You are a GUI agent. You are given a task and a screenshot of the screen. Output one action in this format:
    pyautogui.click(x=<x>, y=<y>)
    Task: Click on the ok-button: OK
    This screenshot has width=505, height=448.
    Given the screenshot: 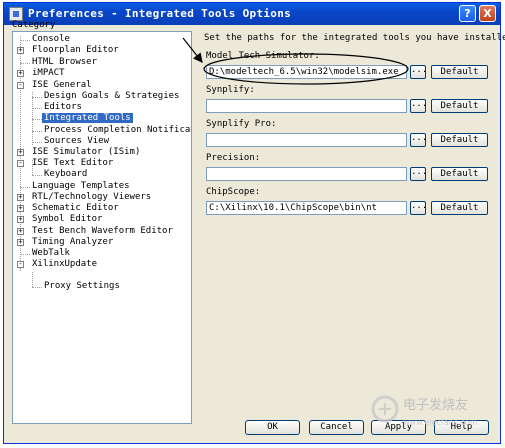 What is the action you would take?
    pyautogui.click(x=272, y=427)
    